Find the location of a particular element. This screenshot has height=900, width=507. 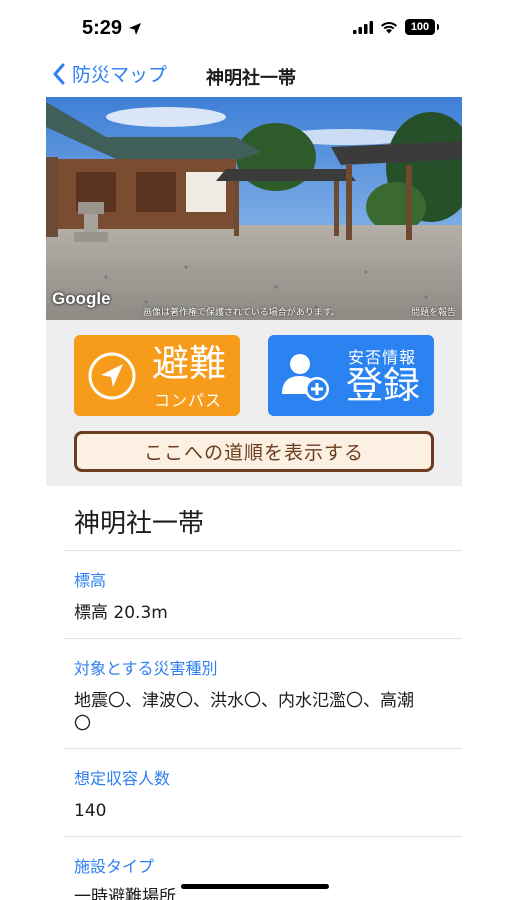

copyright-notice: 画像は著作権で保護されている場合があります。 is located at coordinates (241, 313).